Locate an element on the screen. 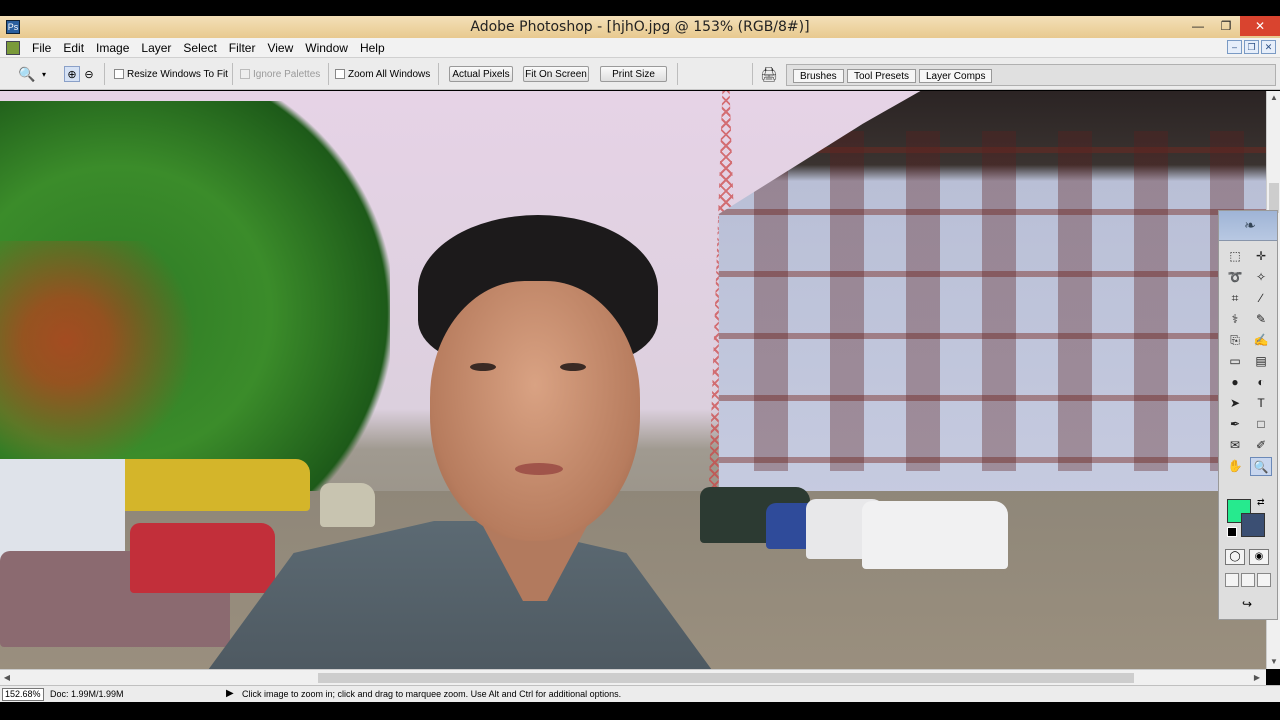 The image size is (1280, 720). minimize-button: — is located at coordinates (1198, 26).